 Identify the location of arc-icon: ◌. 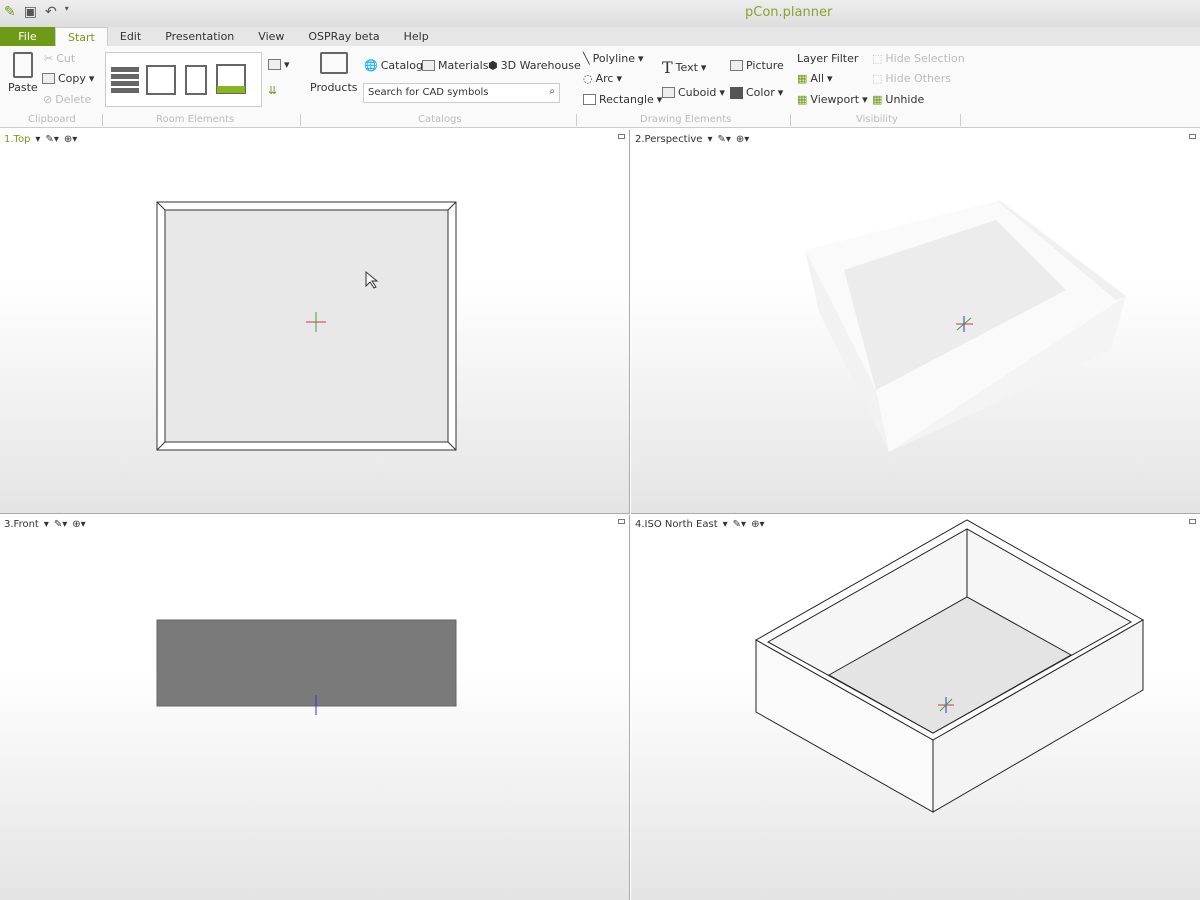
(588, 78).